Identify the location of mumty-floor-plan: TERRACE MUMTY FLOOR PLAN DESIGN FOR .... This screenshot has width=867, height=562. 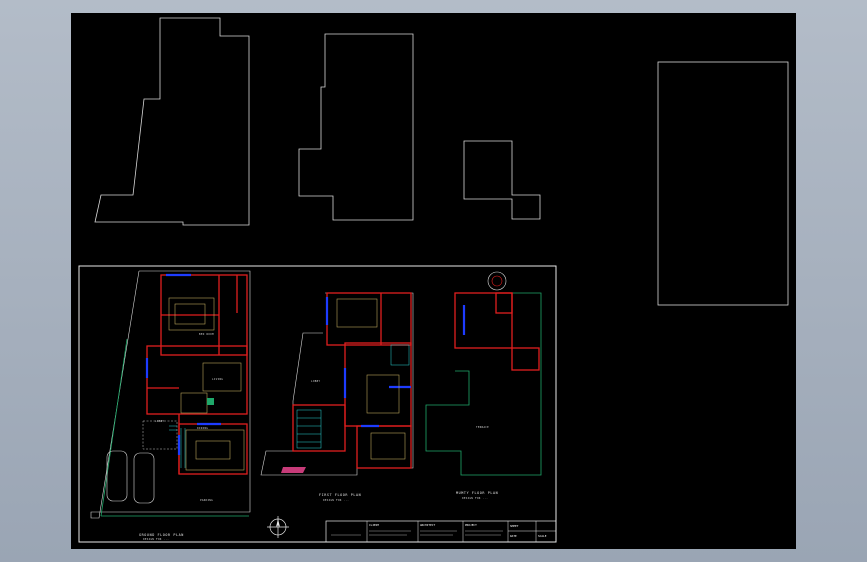
(483, 385).